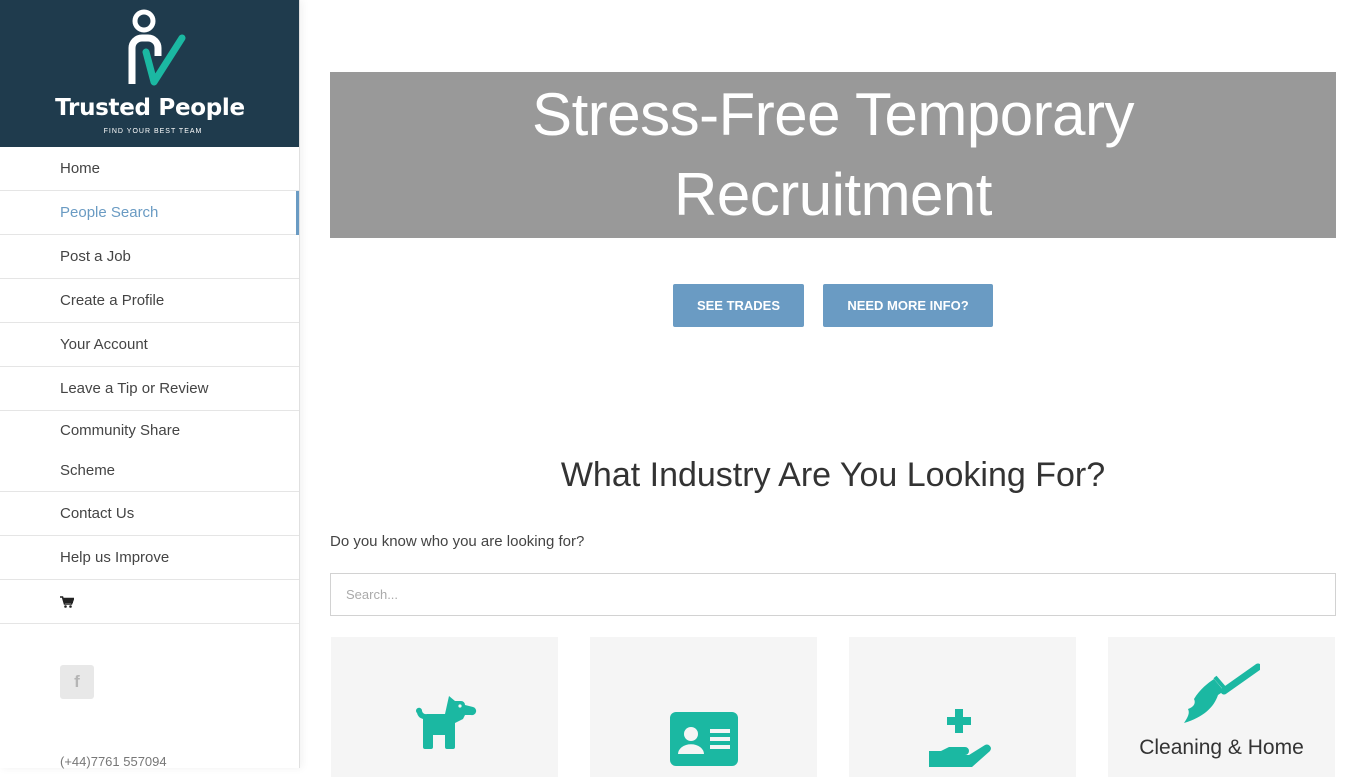  What do you see at coordinates (109, 212) in the screenshot?
I see `nav-label: People Search` at bounding box center [109, 212].